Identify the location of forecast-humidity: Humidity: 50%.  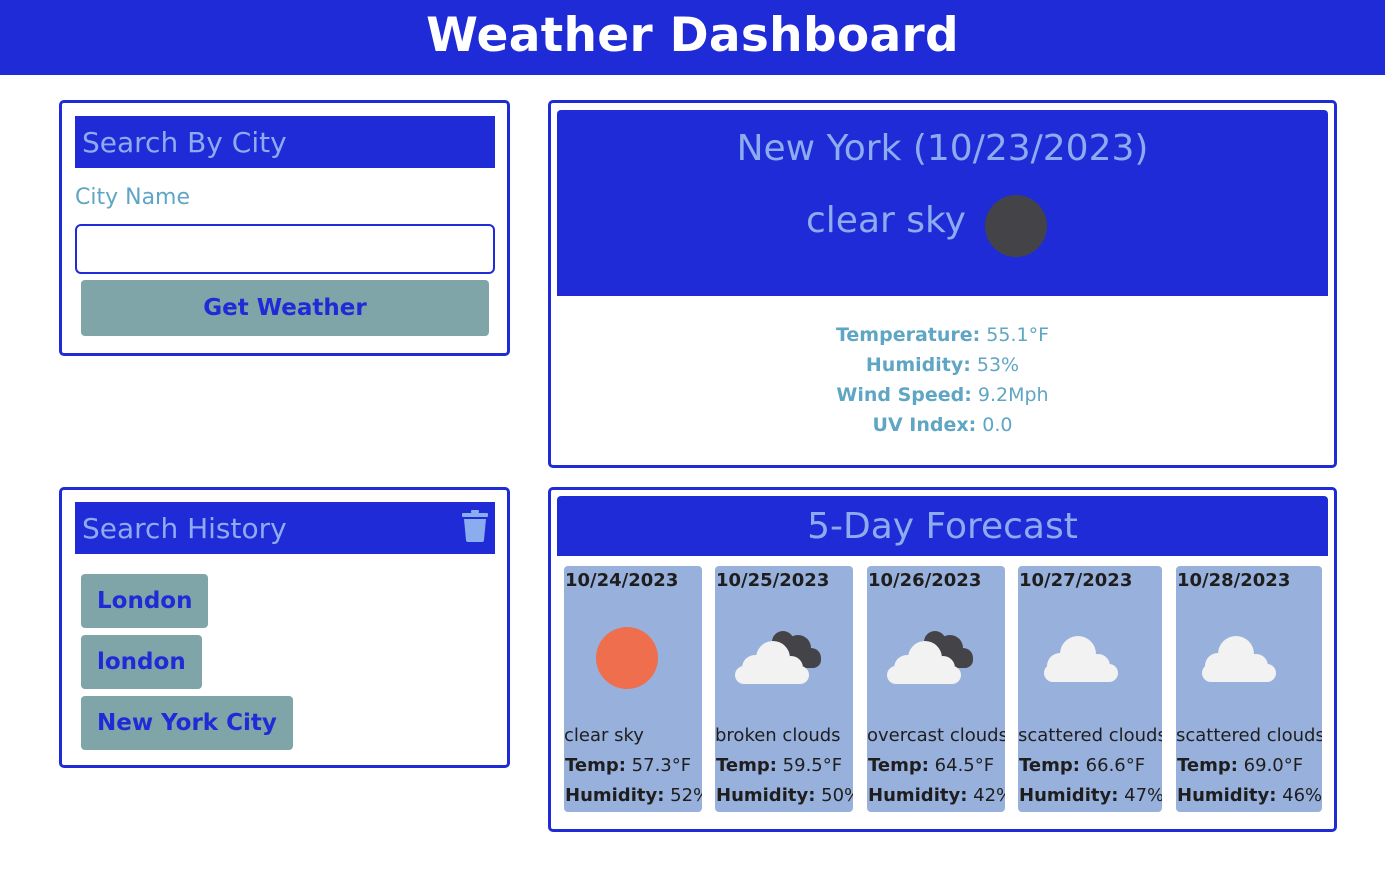
(784, 795).